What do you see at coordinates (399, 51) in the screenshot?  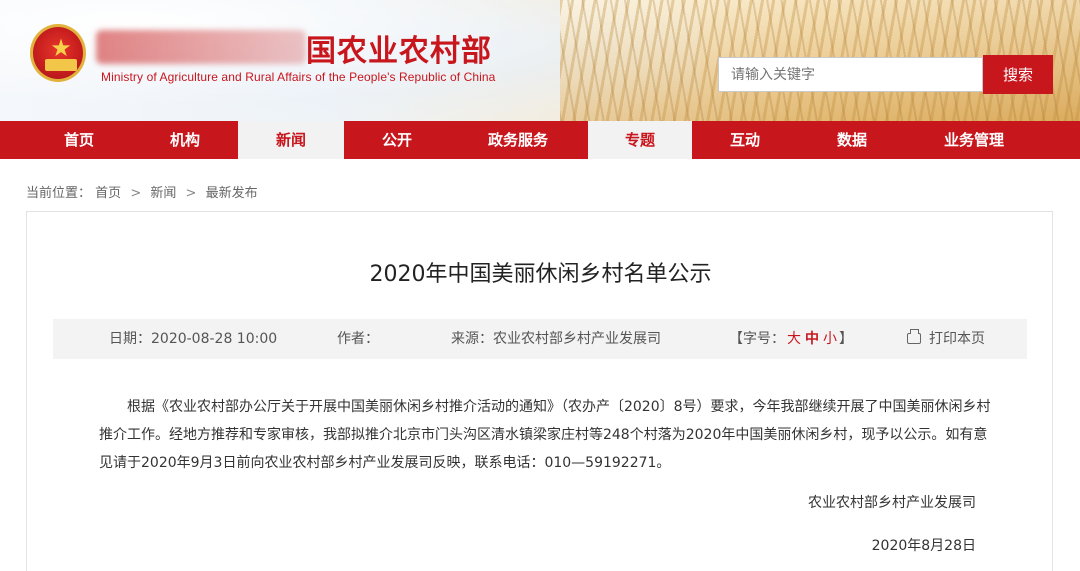 I see `site-title: 国农业农村部` at bounding box center [399, 51].